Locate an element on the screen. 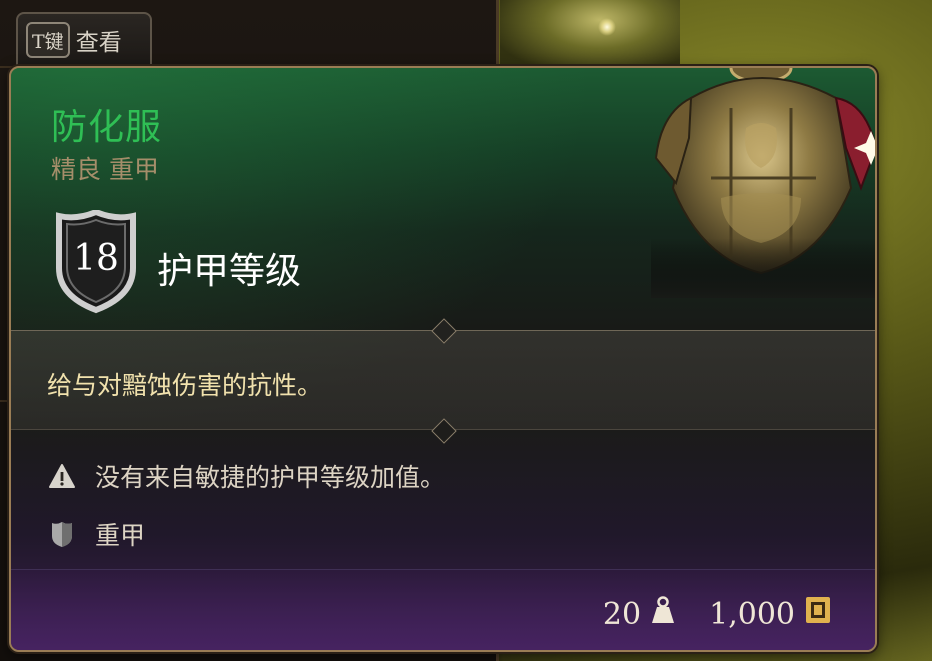 This screenshot has height=661, width=932. heavy-armour-icon is located at coordinates (62, 534).